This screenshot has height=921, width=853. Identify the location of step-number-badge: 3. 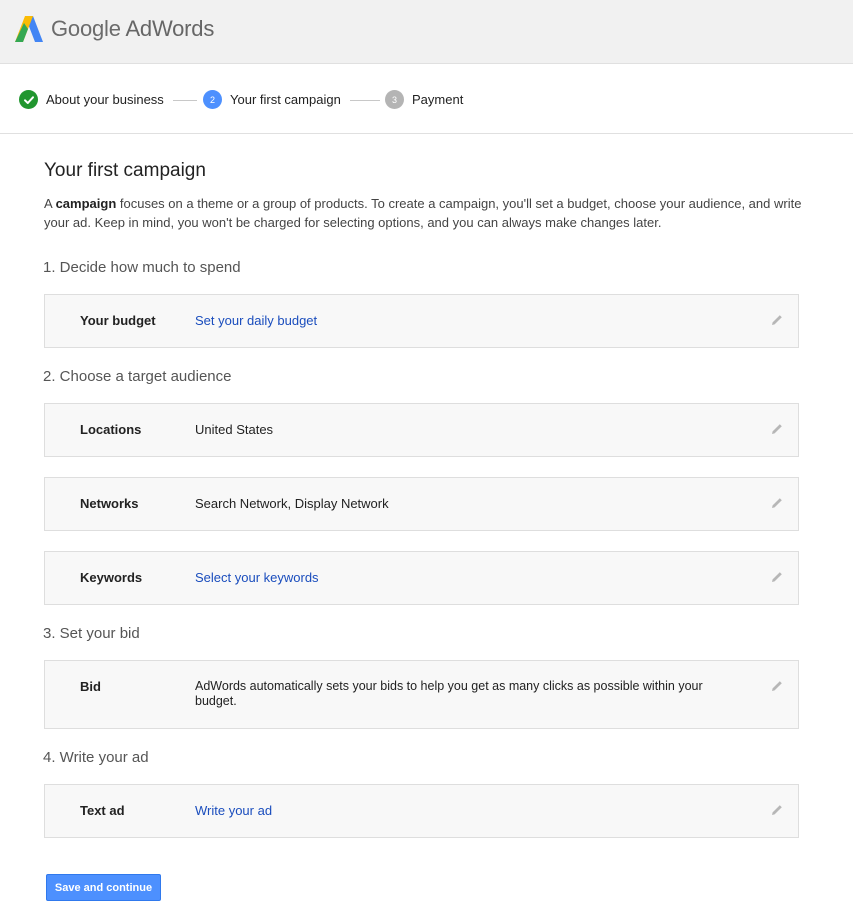
(394, 99).